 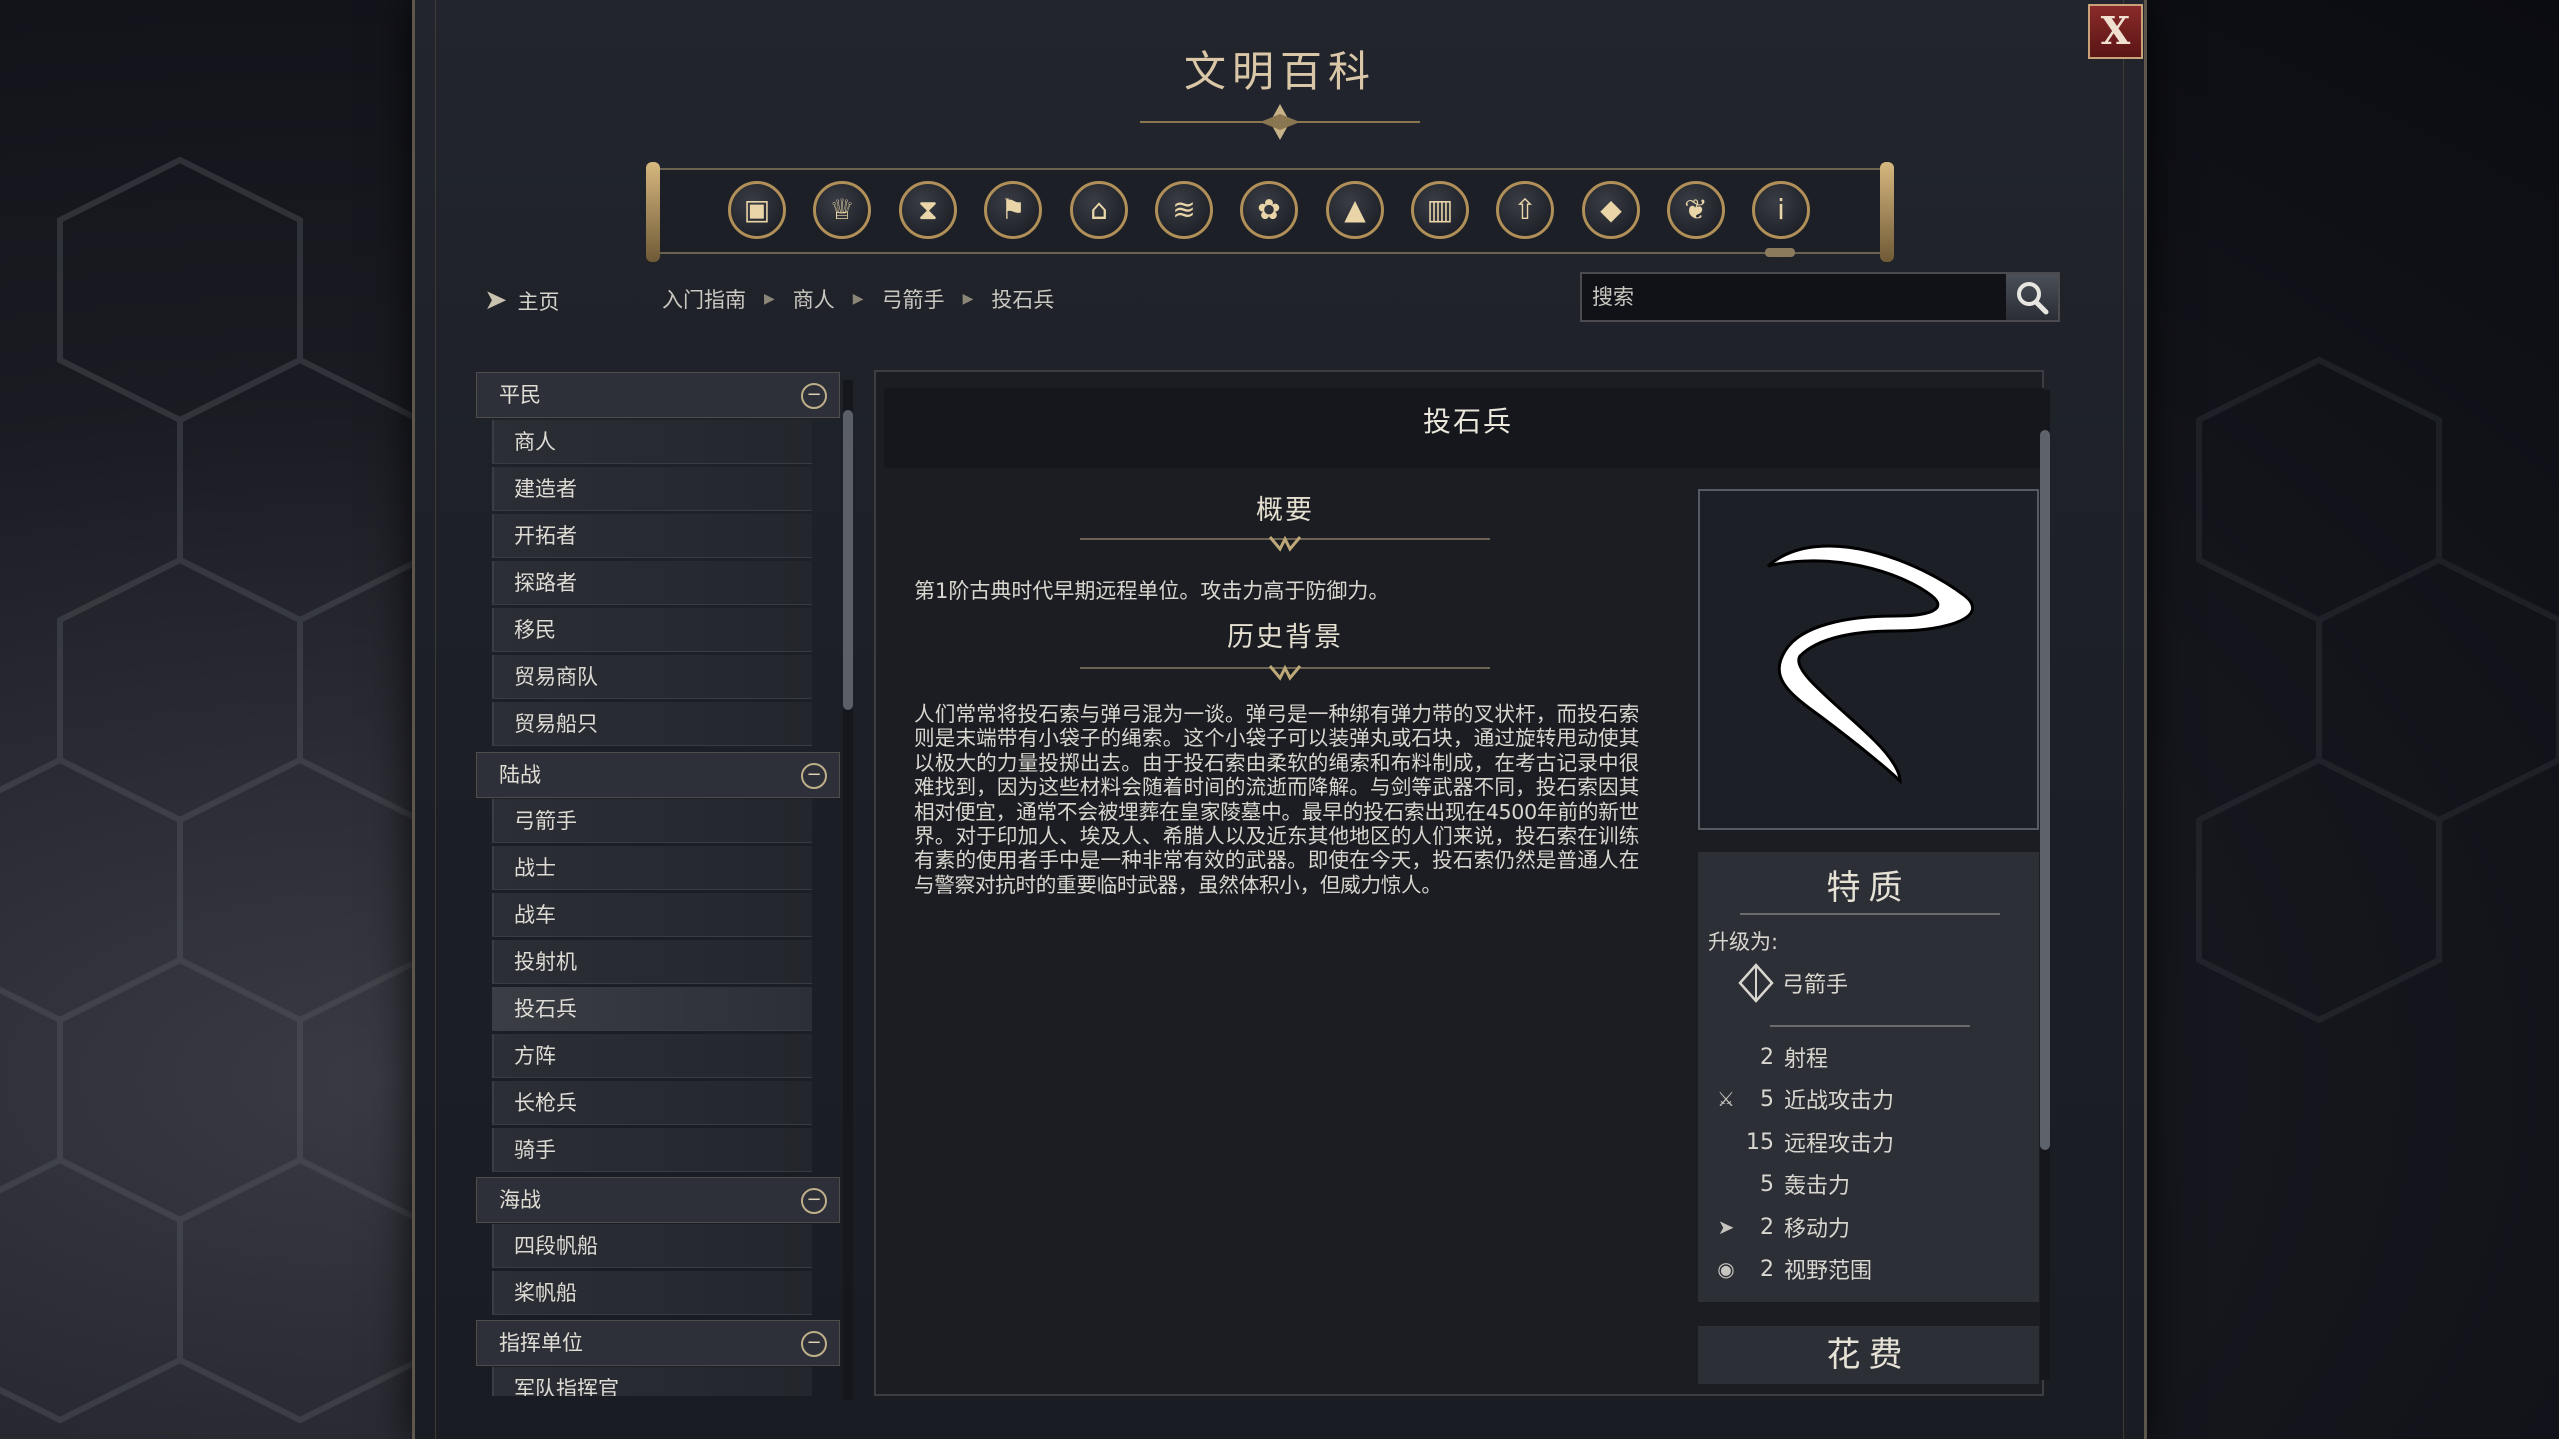 I want to click on back-arrow-icon: ➤, so click(x=496, y=299).